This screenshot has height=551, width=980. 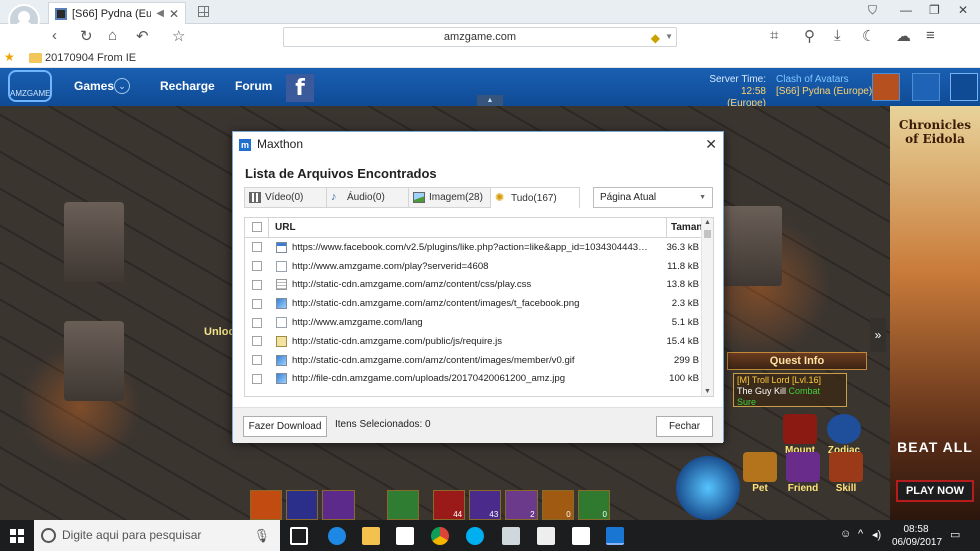 What do you see at coordinates (860, 534) in the screenshot?
I see `tray-chevron-icon: ^` at bounding box center [860, 534].